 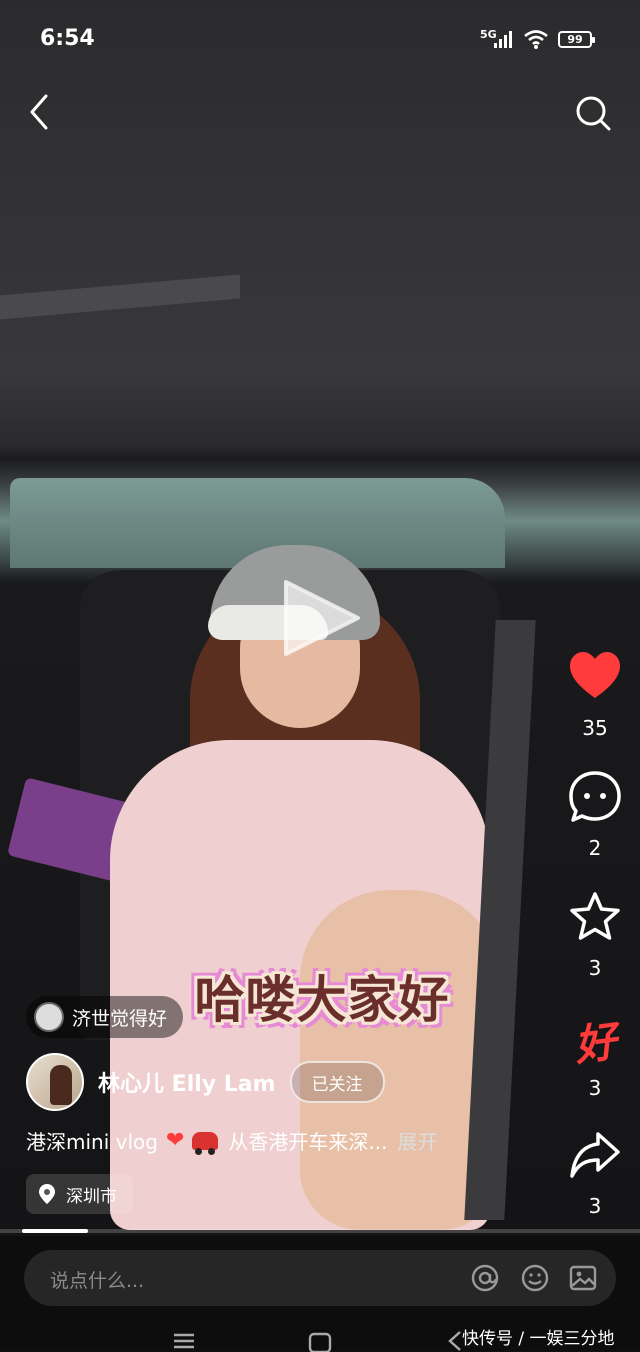 What do you see at coordinates (538, 1339) in the screenshot?
I see `watermark: 快传号 / 一娱三分地` at bounding box center [538, 1339].